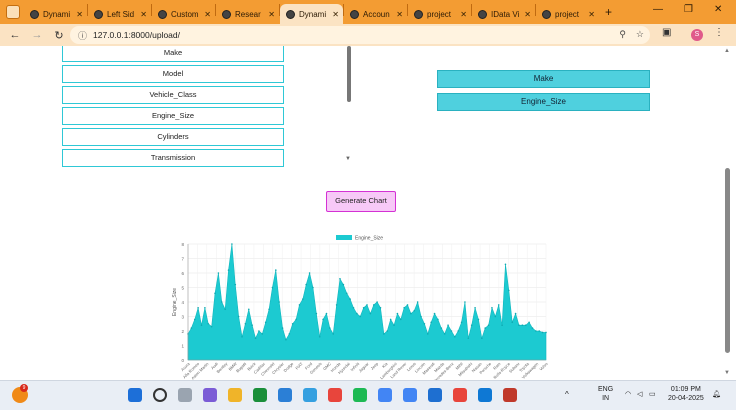 The width and height of the screenshot is (736, 410). Describe the element at coordinates (82, 35) in the screenshot. I see `site-info-icon: ⓘ` at that location.